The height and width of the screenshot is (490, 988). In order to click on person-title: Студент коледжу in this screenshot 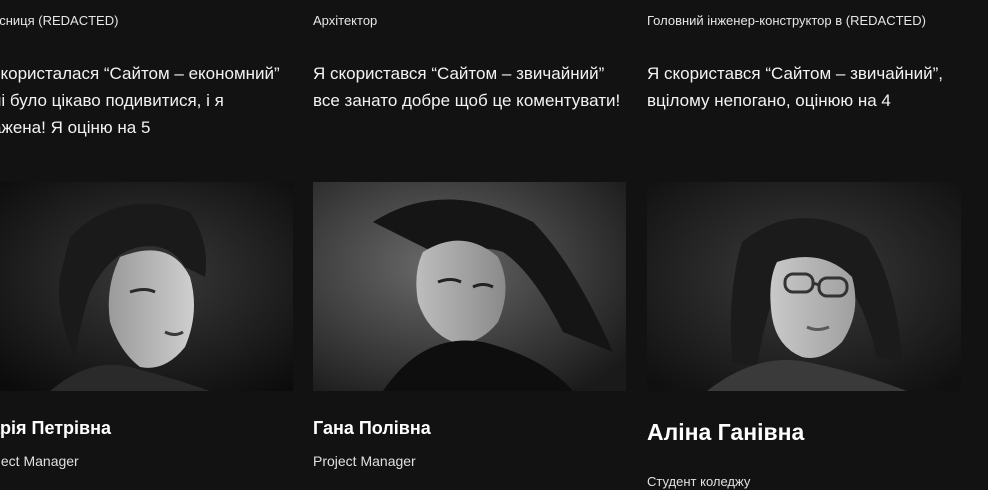, I will do `click(699, 481)`.